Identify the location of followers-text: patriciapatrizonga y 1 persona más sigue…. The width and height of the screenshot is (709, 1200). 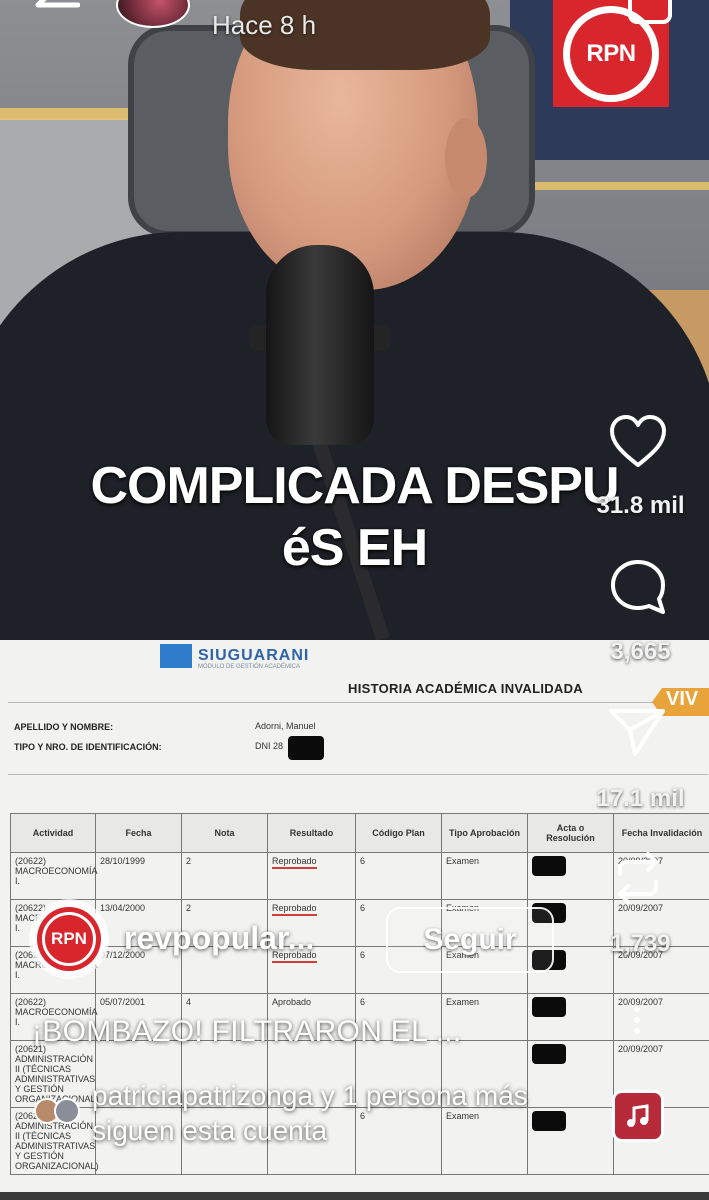
(327, 1113).